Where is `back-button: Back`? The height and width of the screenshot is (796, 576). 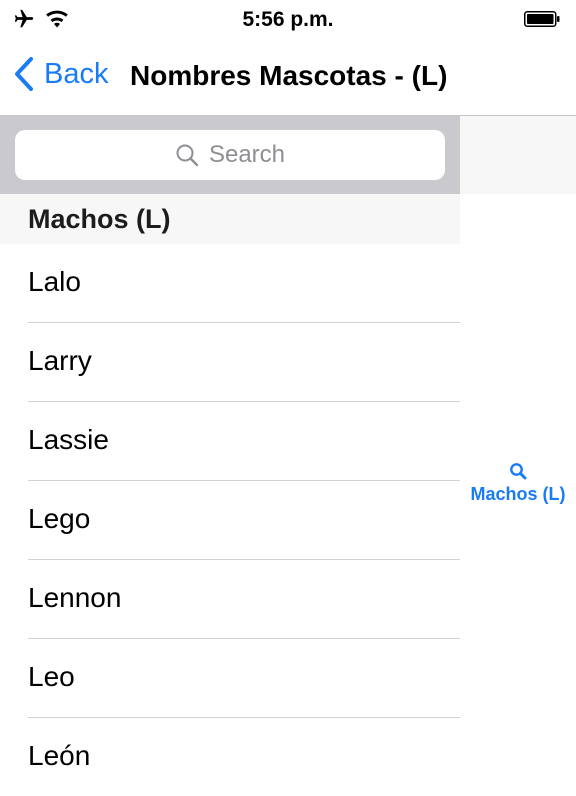 back-button: Back is located at coordinates (61, 74).